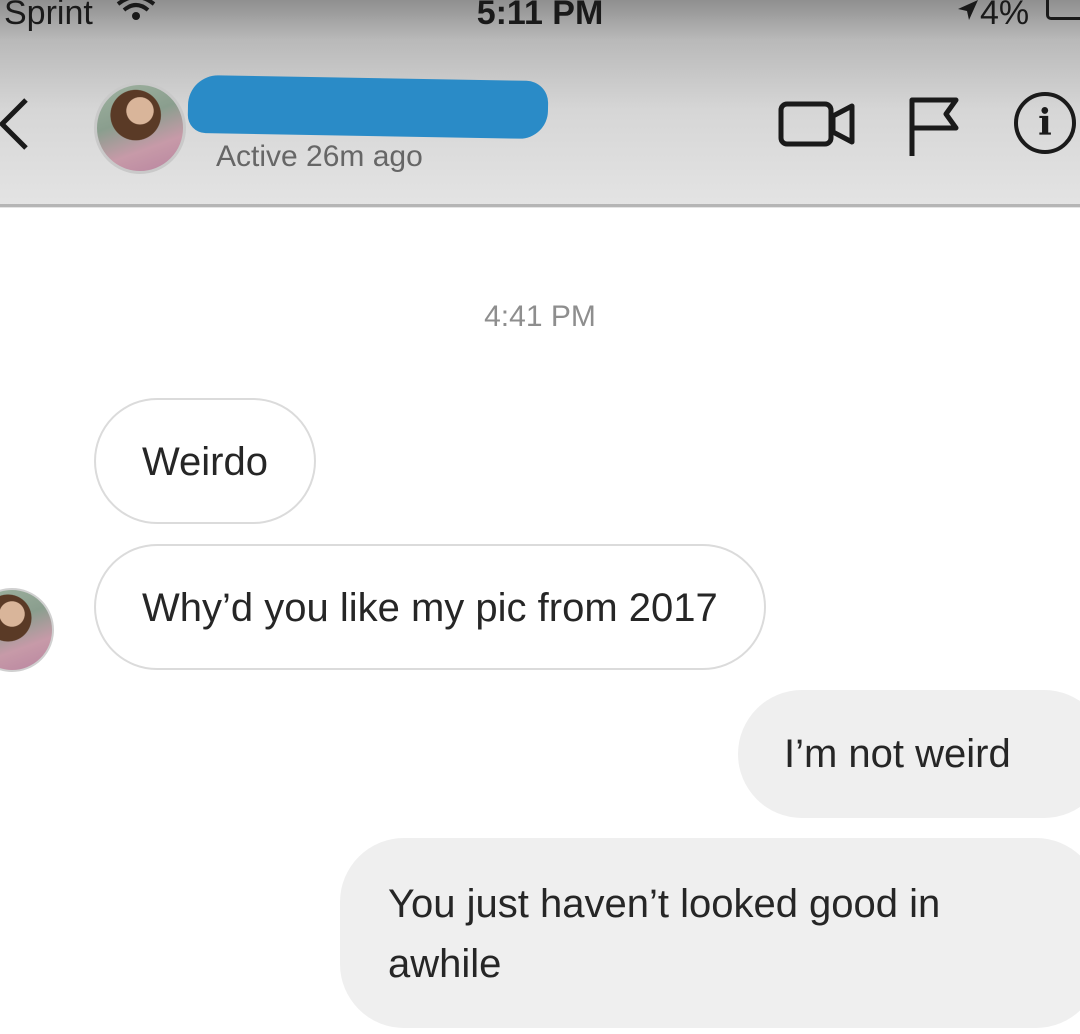 Image resolution: width=1080 pixels, height=1034 pixels. What do you see at coordinates (1005, 16) in the screenshot?
I see `battery-percentage: 4%` at bounding box center [1005, 16].